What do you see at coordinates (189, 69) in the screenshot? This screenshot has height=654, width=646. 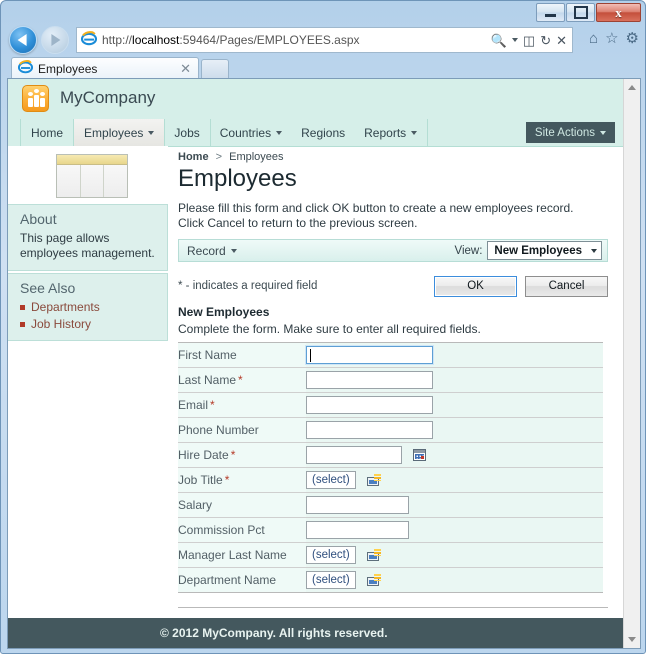 I see `tab-close-icon: ✕` at bounding box center [189, 69].